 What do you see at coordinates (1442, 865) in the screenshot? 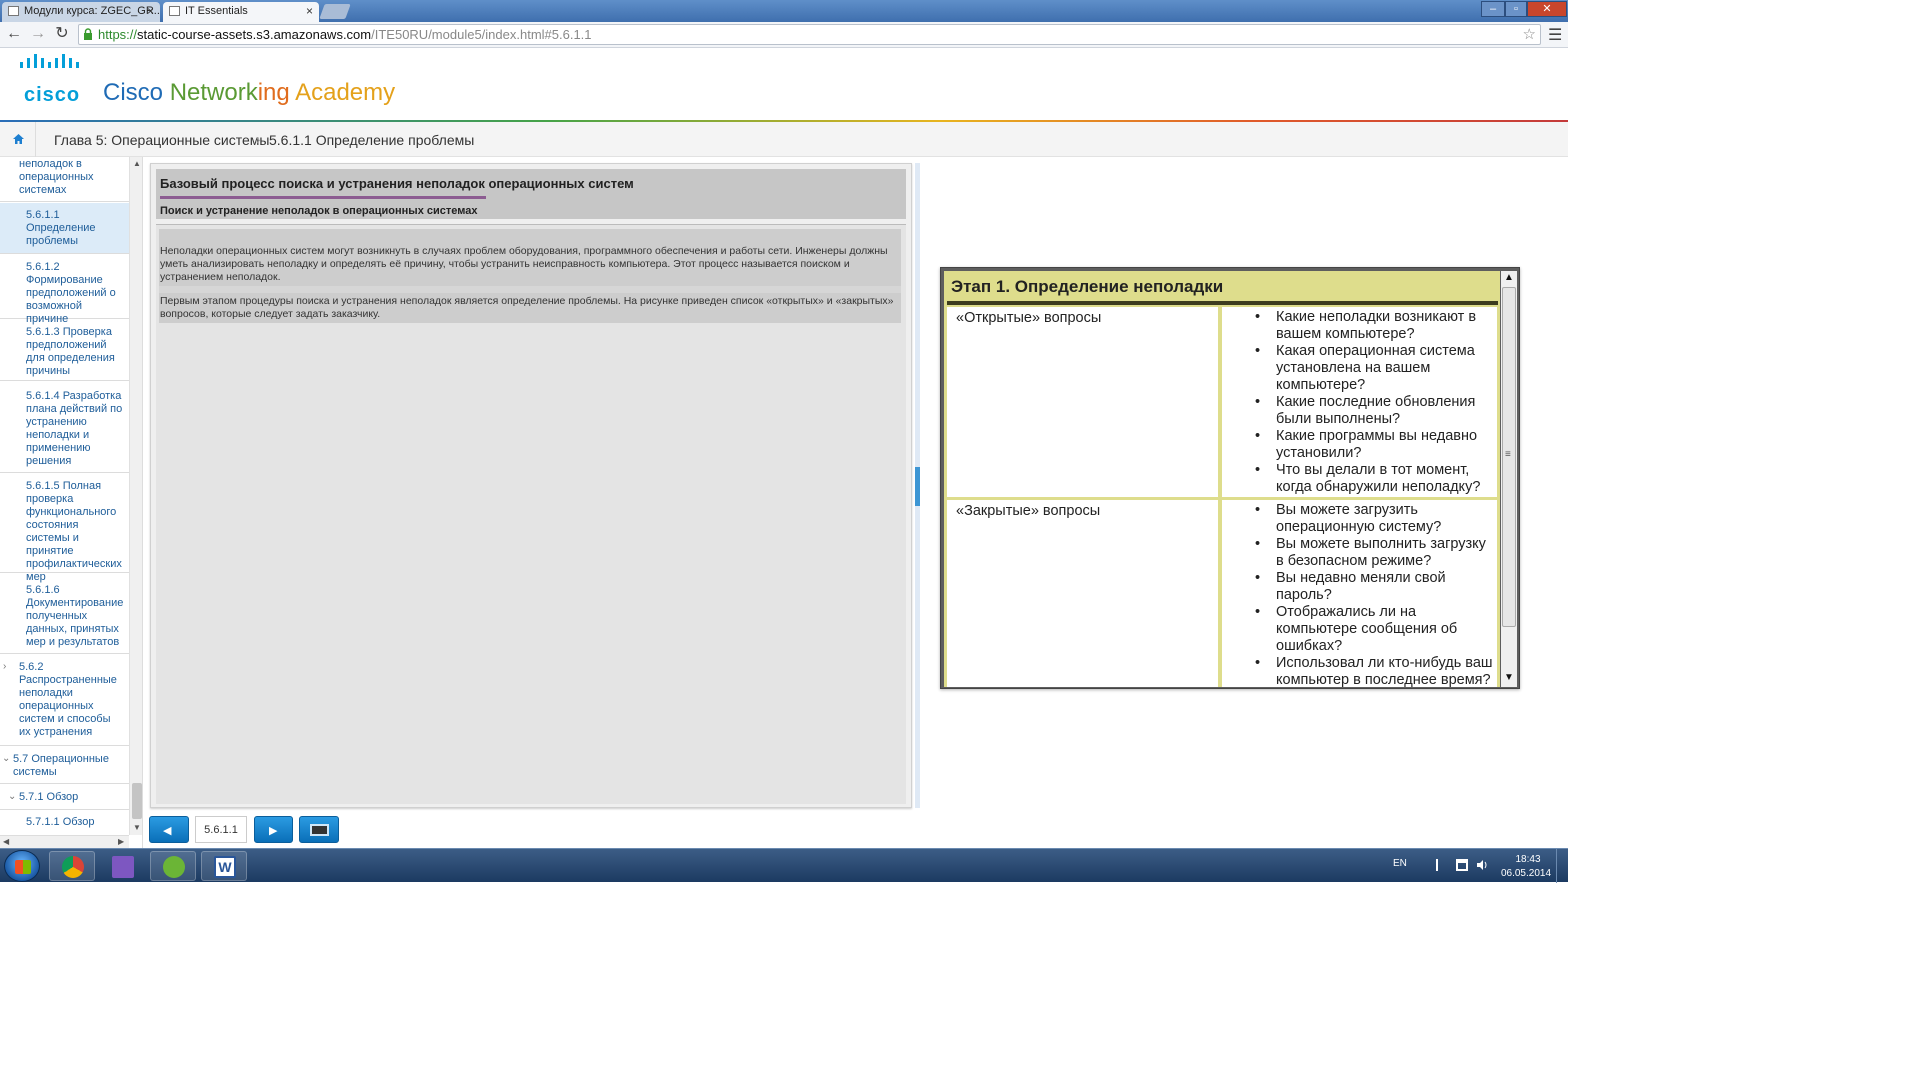
I see `action-center-flag-icon` at bounding box center [1442, 865].